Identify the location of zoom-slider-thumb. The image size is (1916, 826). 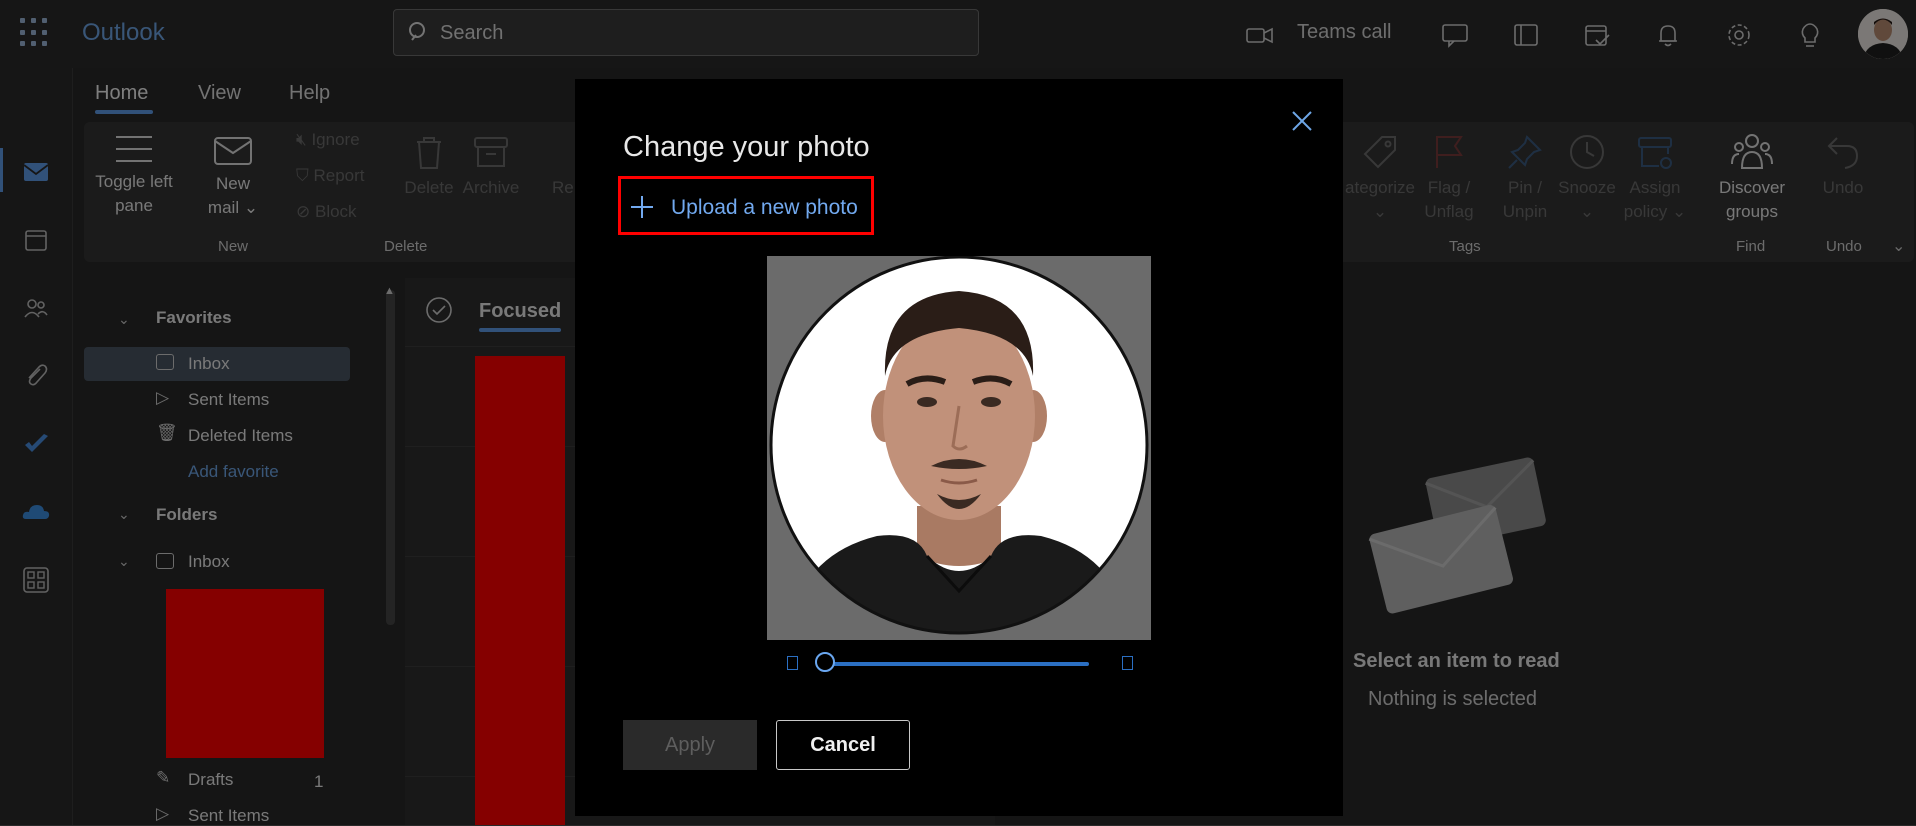
(825, 662).